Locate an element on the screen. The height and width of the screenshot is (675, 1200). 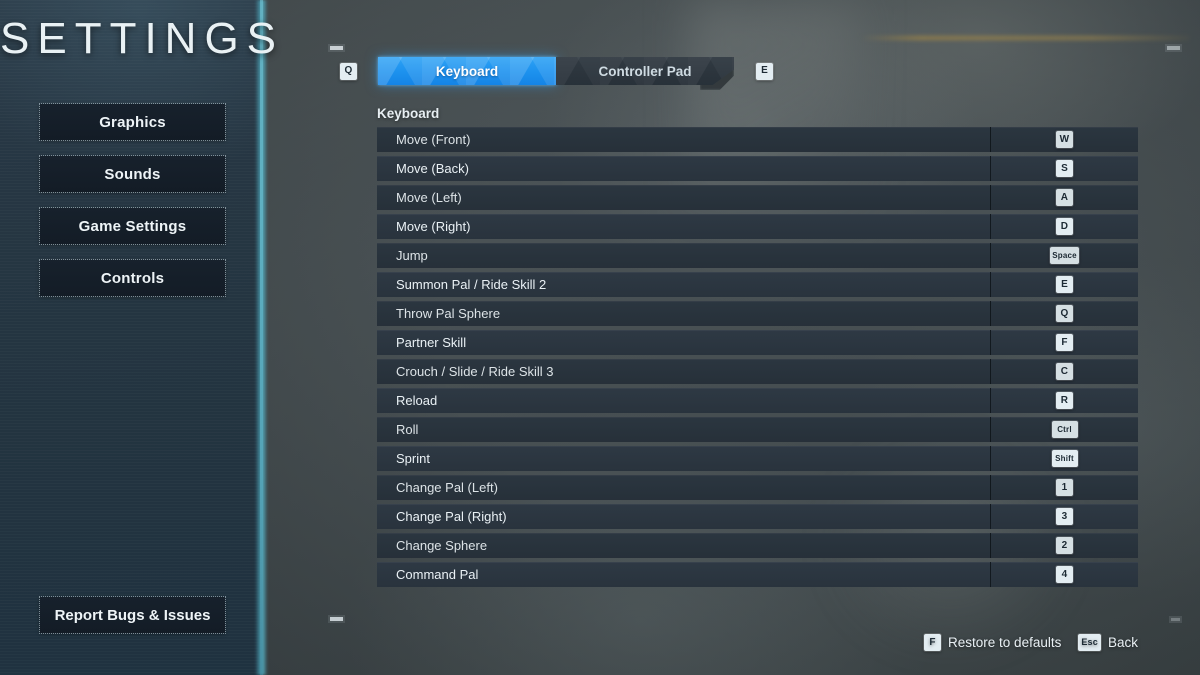
keybinding-key-cell: F is located at coordinates (1064, 342).